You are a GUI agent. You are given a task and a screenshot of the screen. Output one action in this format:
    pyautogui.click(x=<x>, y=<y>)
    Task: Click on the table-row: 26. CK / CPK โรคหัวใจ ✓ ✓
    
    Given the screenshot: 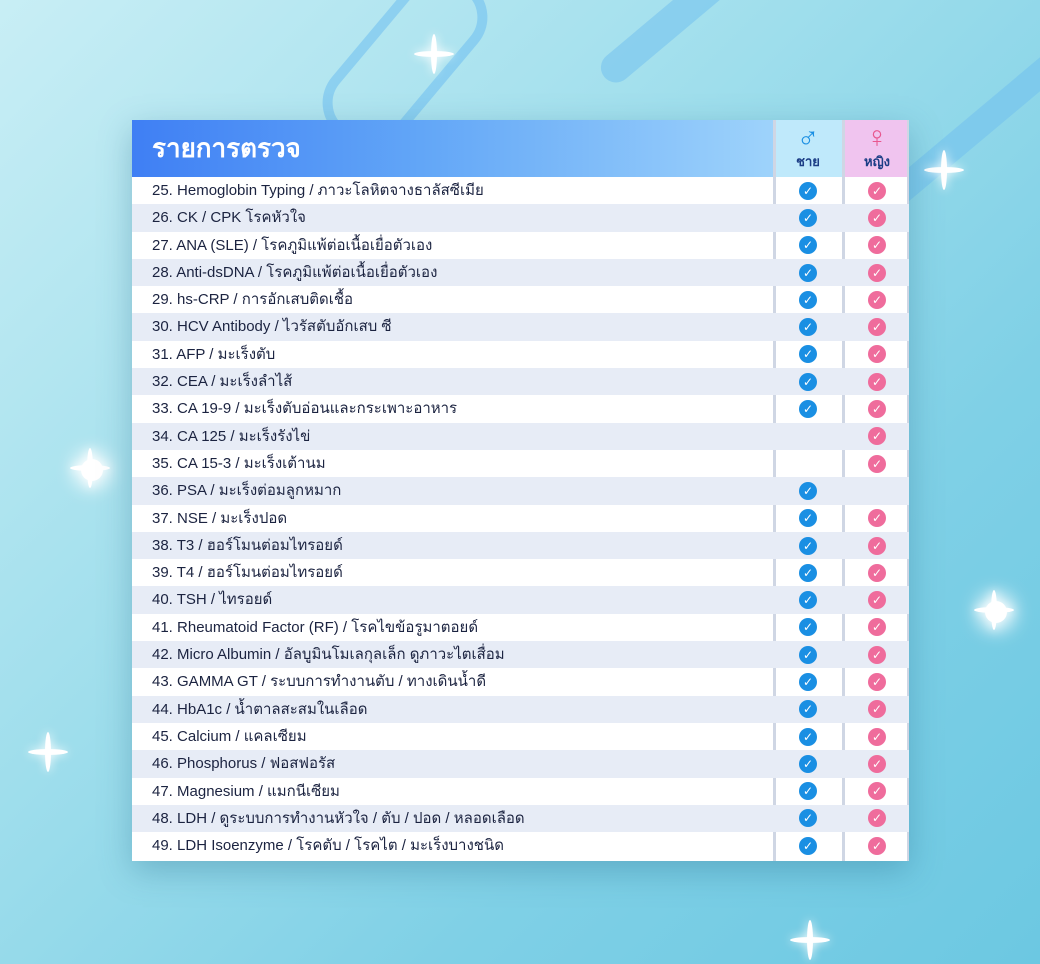 What is the action you would take?
    pyautogui.click(x=520, y=218)
    